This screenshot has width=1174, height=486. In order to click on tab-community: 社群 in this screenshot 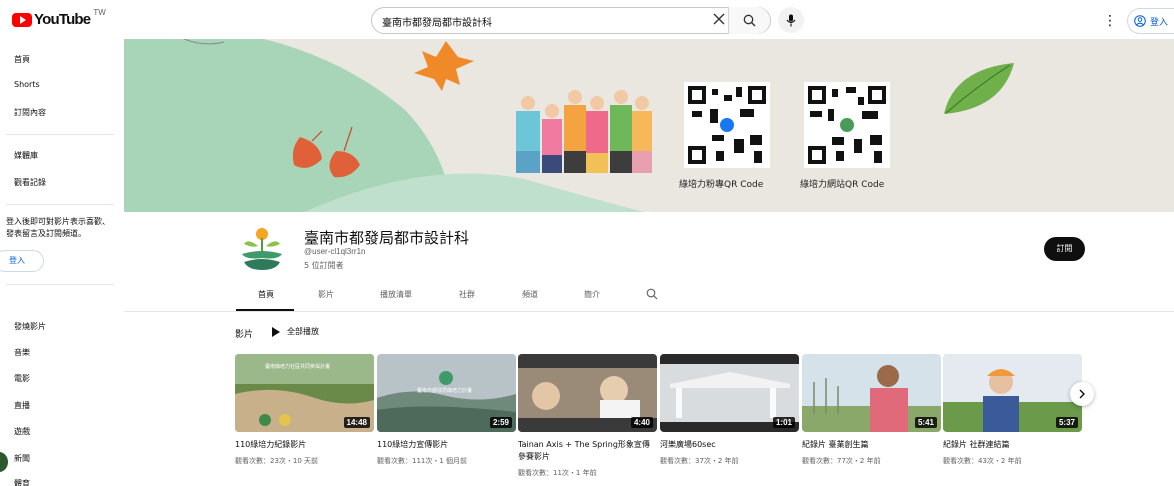, I will do `click(467, 294)`.